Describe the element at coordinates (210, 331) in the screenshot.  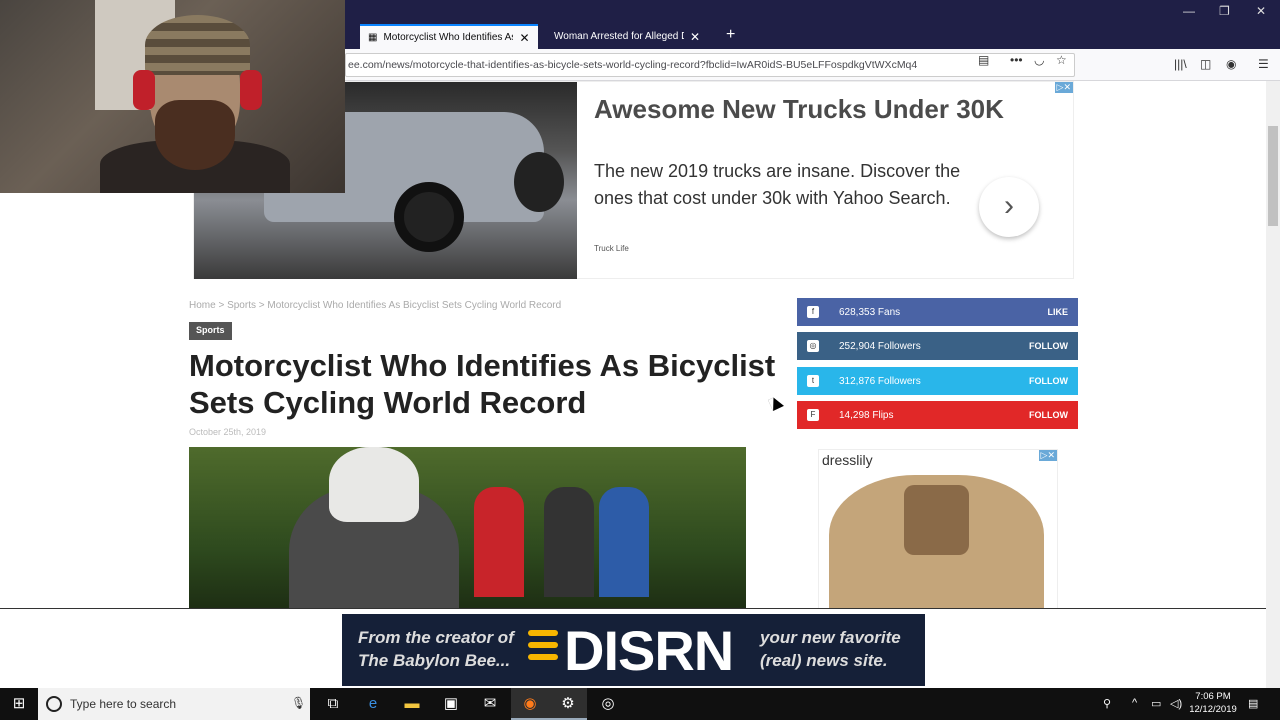
I see `category-badge: Sports` at that location.